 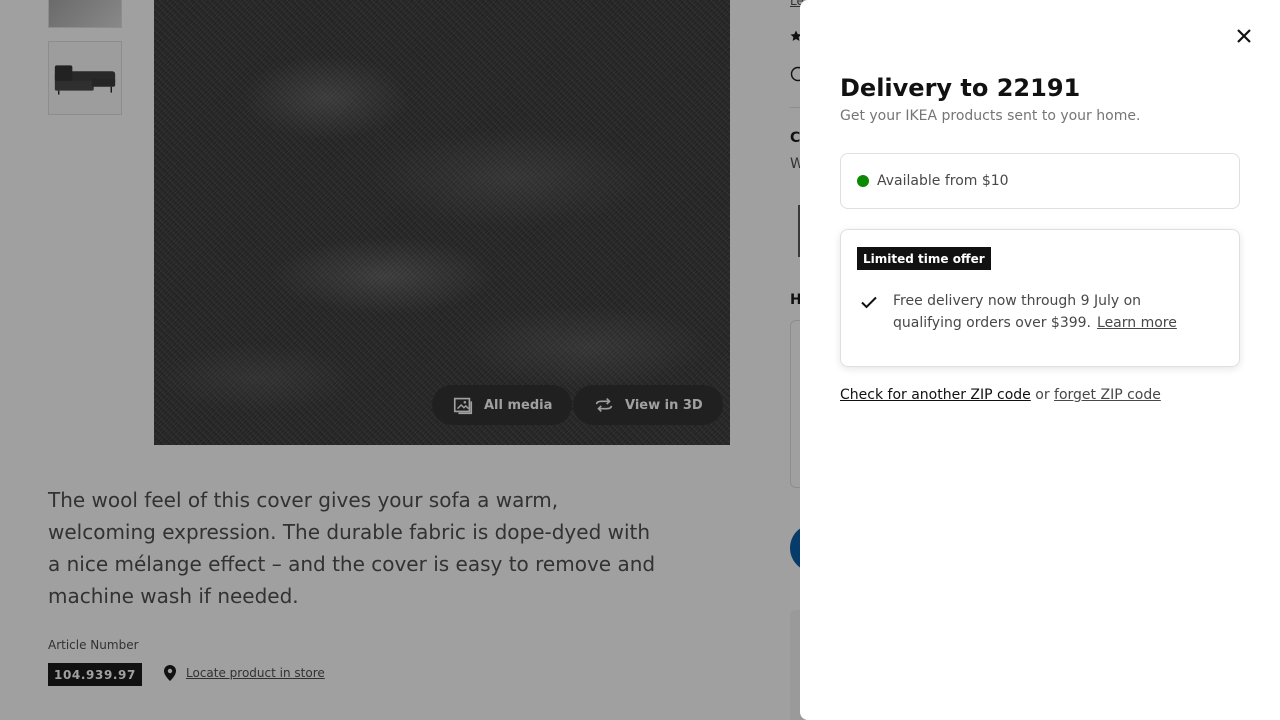 What do you see at coordinates (943, 181) in the screenshot?
I see `availability-text: Available from $10` at bounding box center [943, 181].